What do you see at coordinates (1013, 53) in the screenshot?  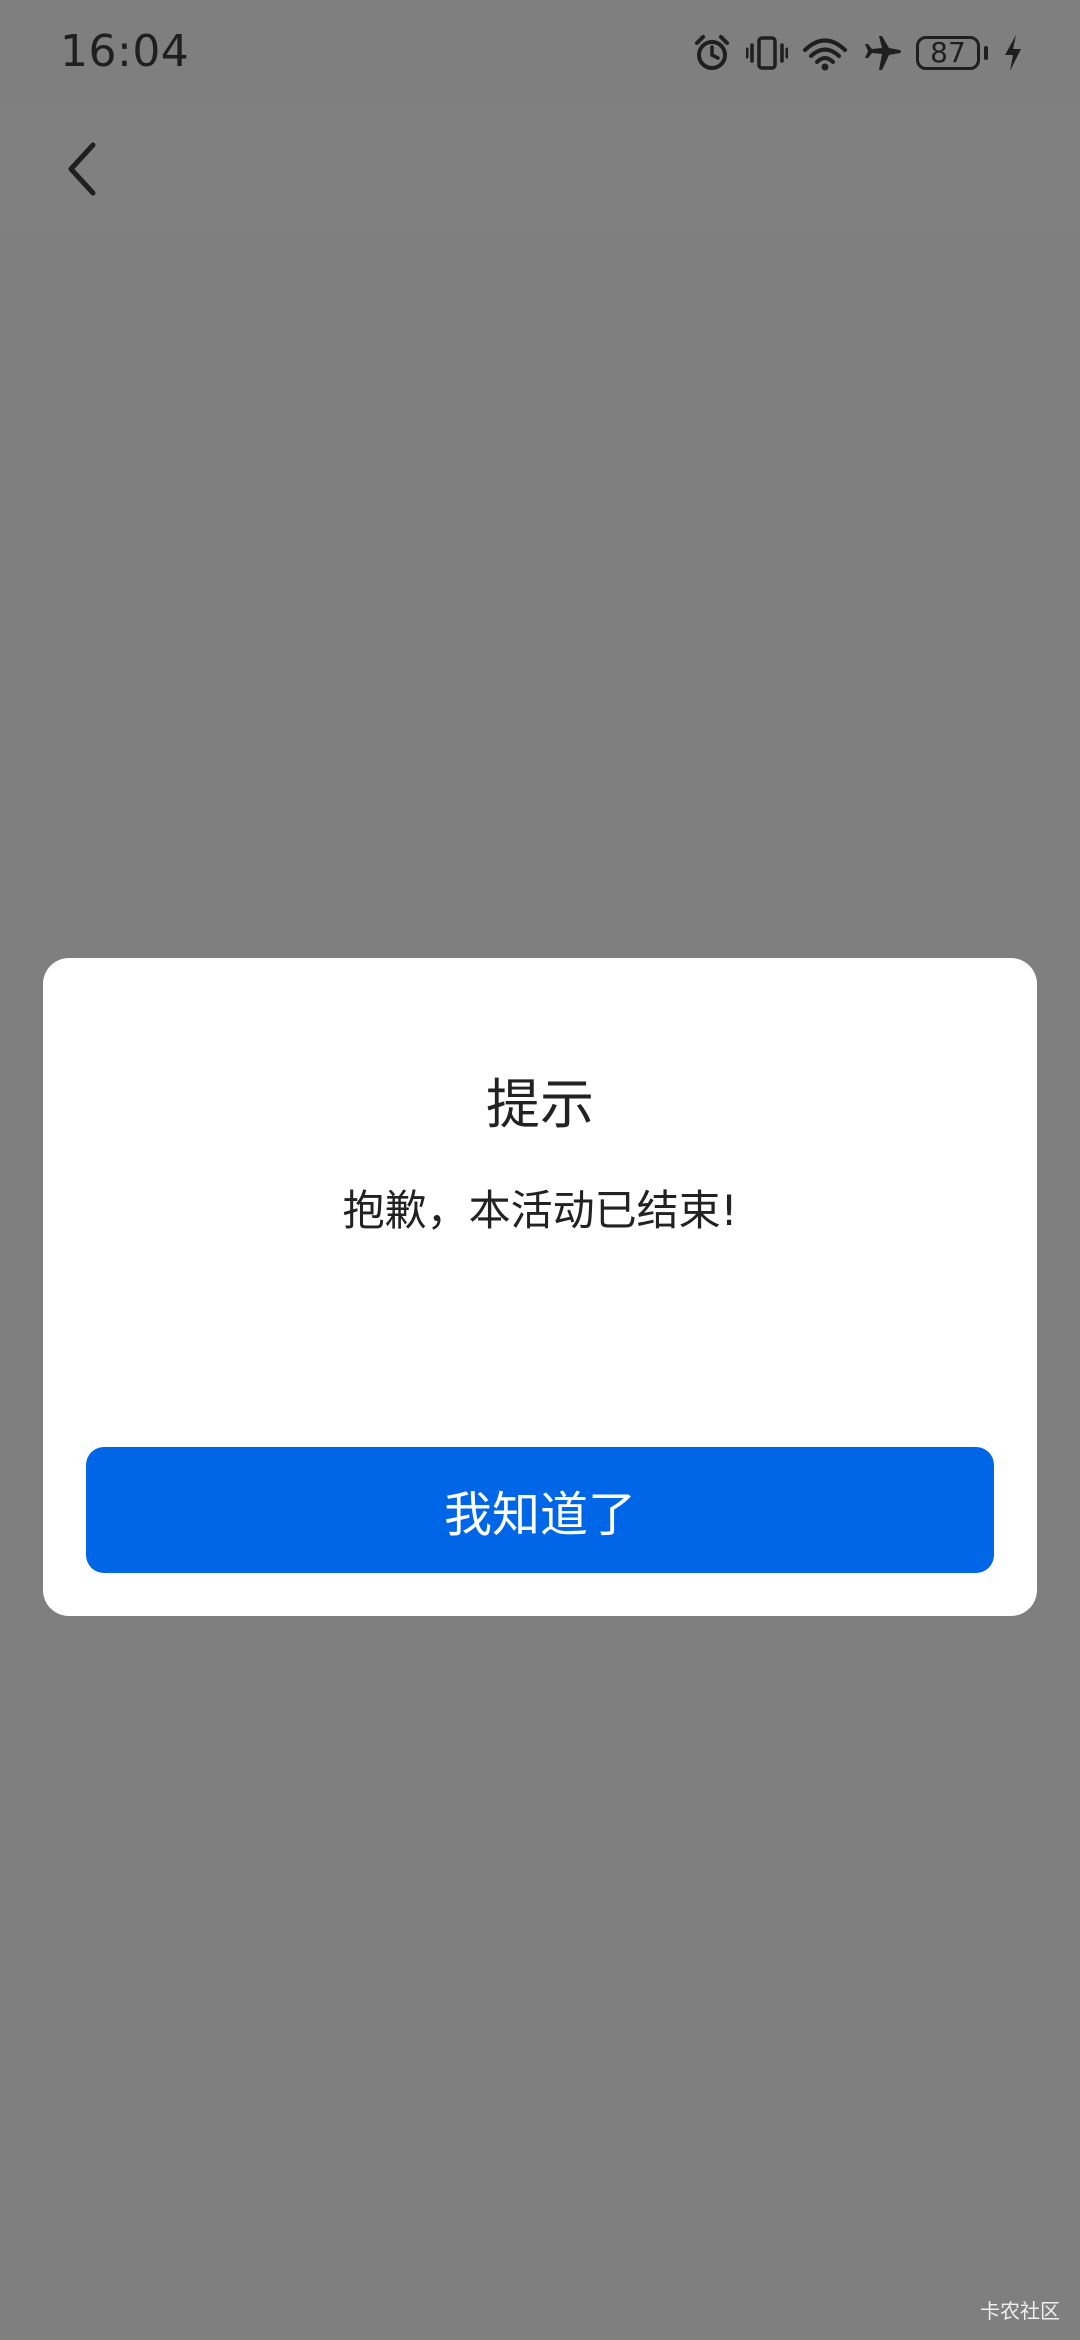 I see `charging-icon` at bounding box center [1013, 53].